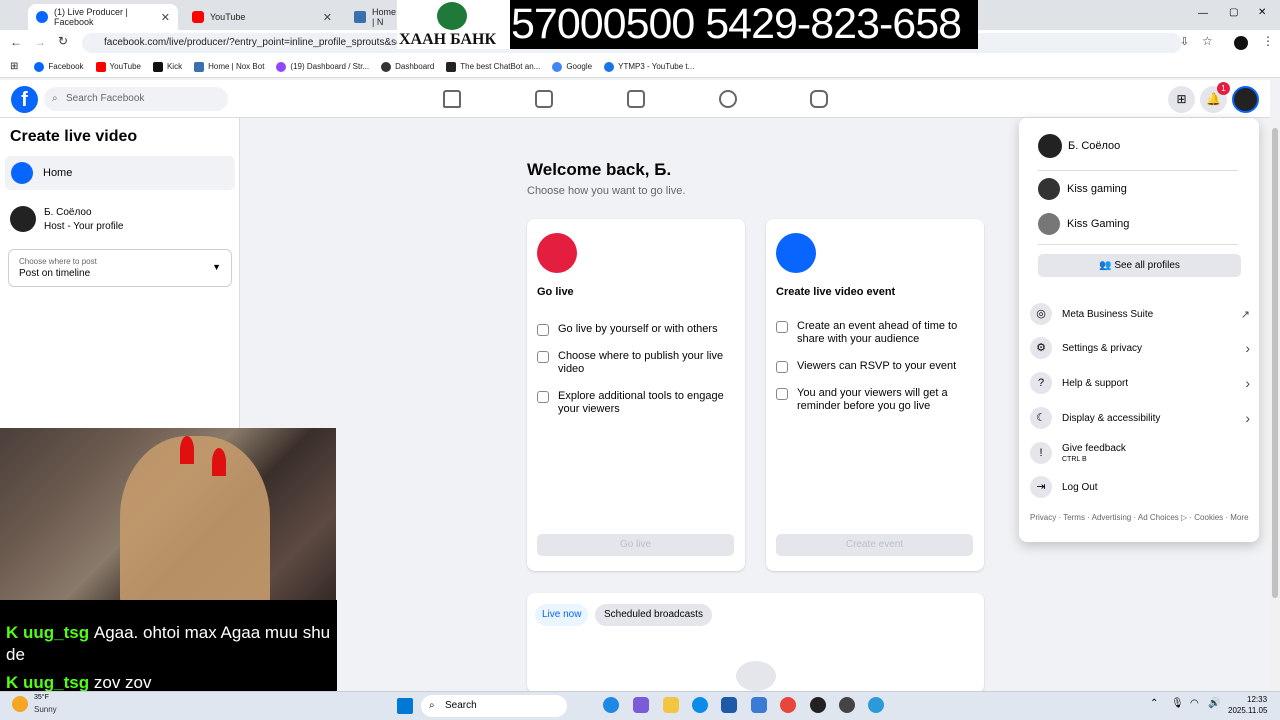  Describe the element at coordinates (1268, 41) in the screenshot. I see `browser-menu-icon: ⋮` at that location.